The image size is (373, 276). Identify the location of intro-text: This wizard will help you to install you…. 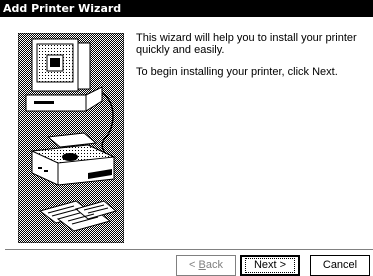
(246, 44).